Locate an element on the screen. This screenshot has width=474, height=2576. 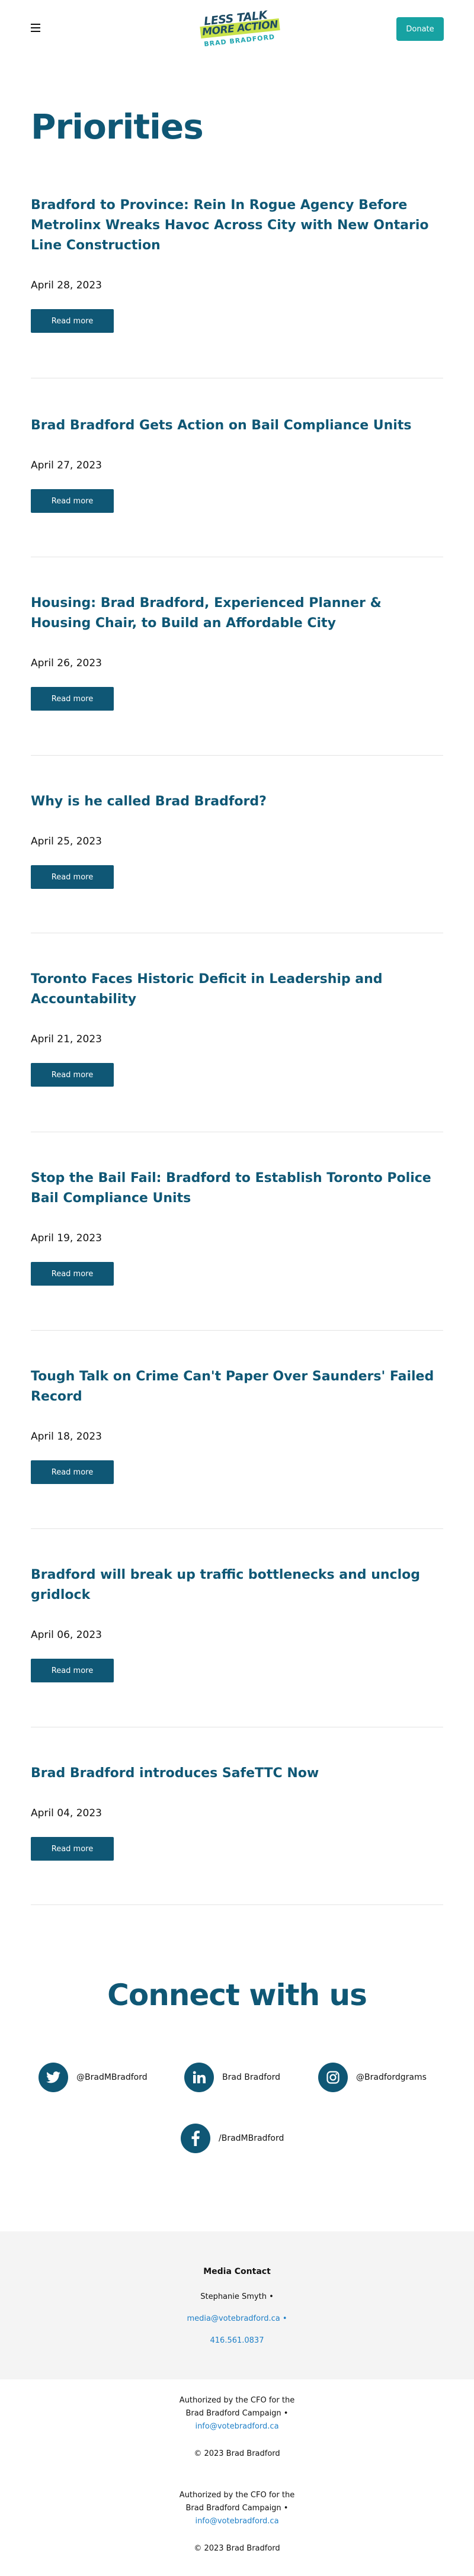
media-contact-phone: 416.561.0837 is located at coordinates (237, 2340).